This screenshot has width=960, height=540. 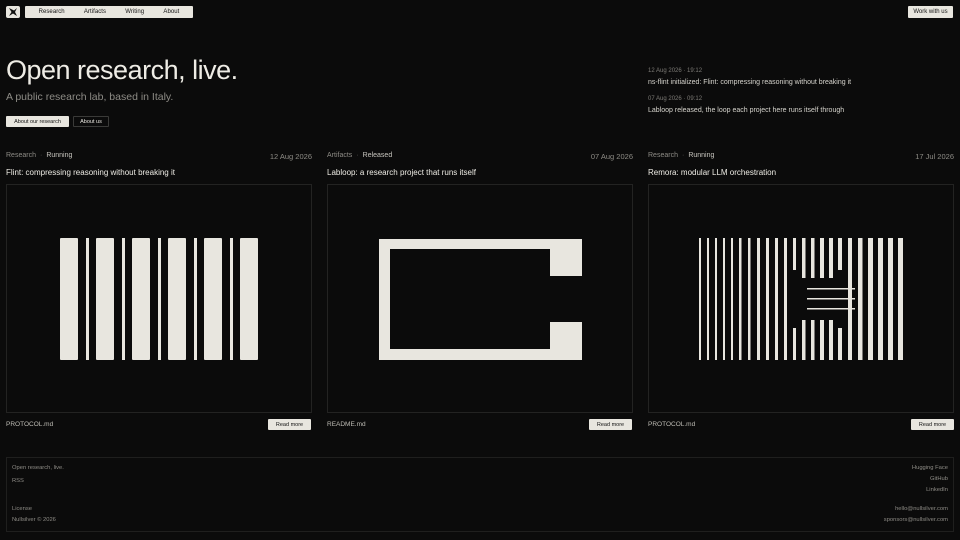 I want to click on star-logo-icon, so click(x=13, y=12).